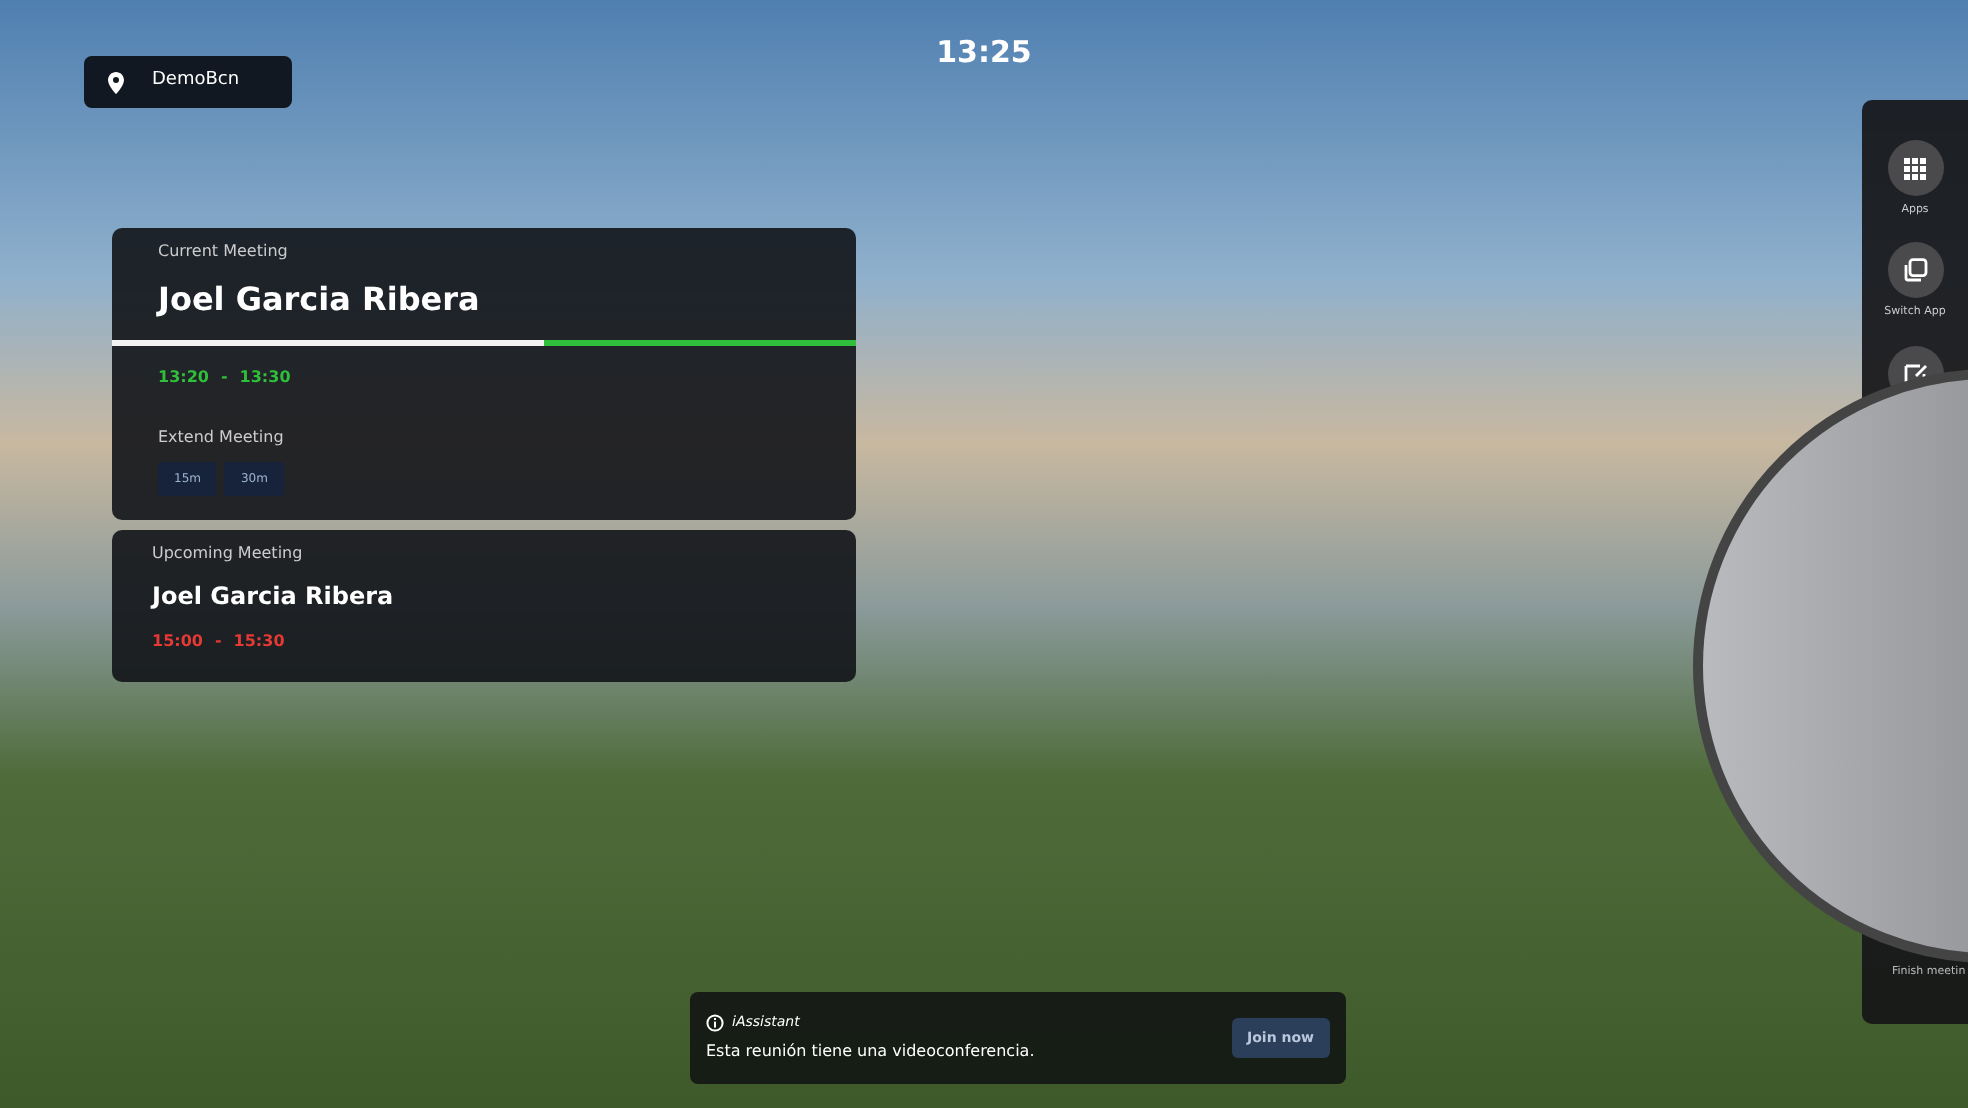 Image resolution: width=1968 pixels, height=1108 pixels. I want to click on grid-icon, so click(1915, 168).